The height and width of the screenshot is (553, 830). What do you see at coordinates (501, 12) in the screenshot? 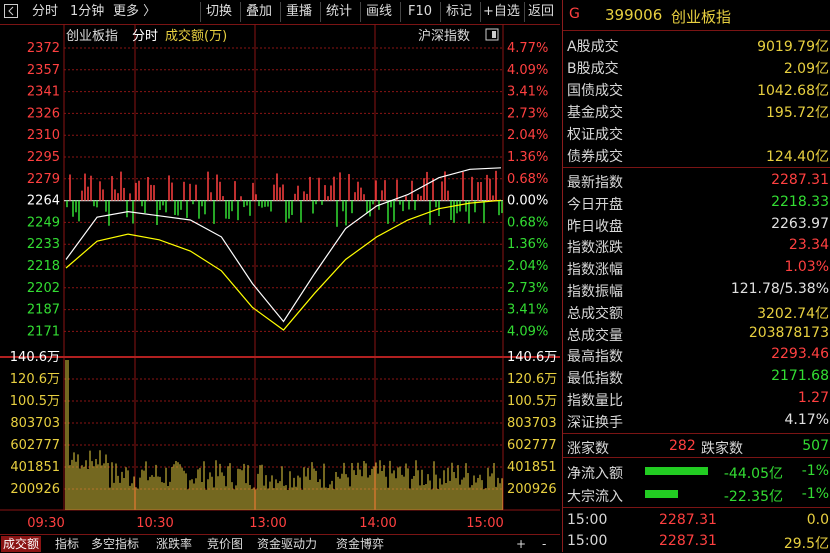
I see `toolbar-item-add-watchlist: +自选` at bounding box center [501, 12].